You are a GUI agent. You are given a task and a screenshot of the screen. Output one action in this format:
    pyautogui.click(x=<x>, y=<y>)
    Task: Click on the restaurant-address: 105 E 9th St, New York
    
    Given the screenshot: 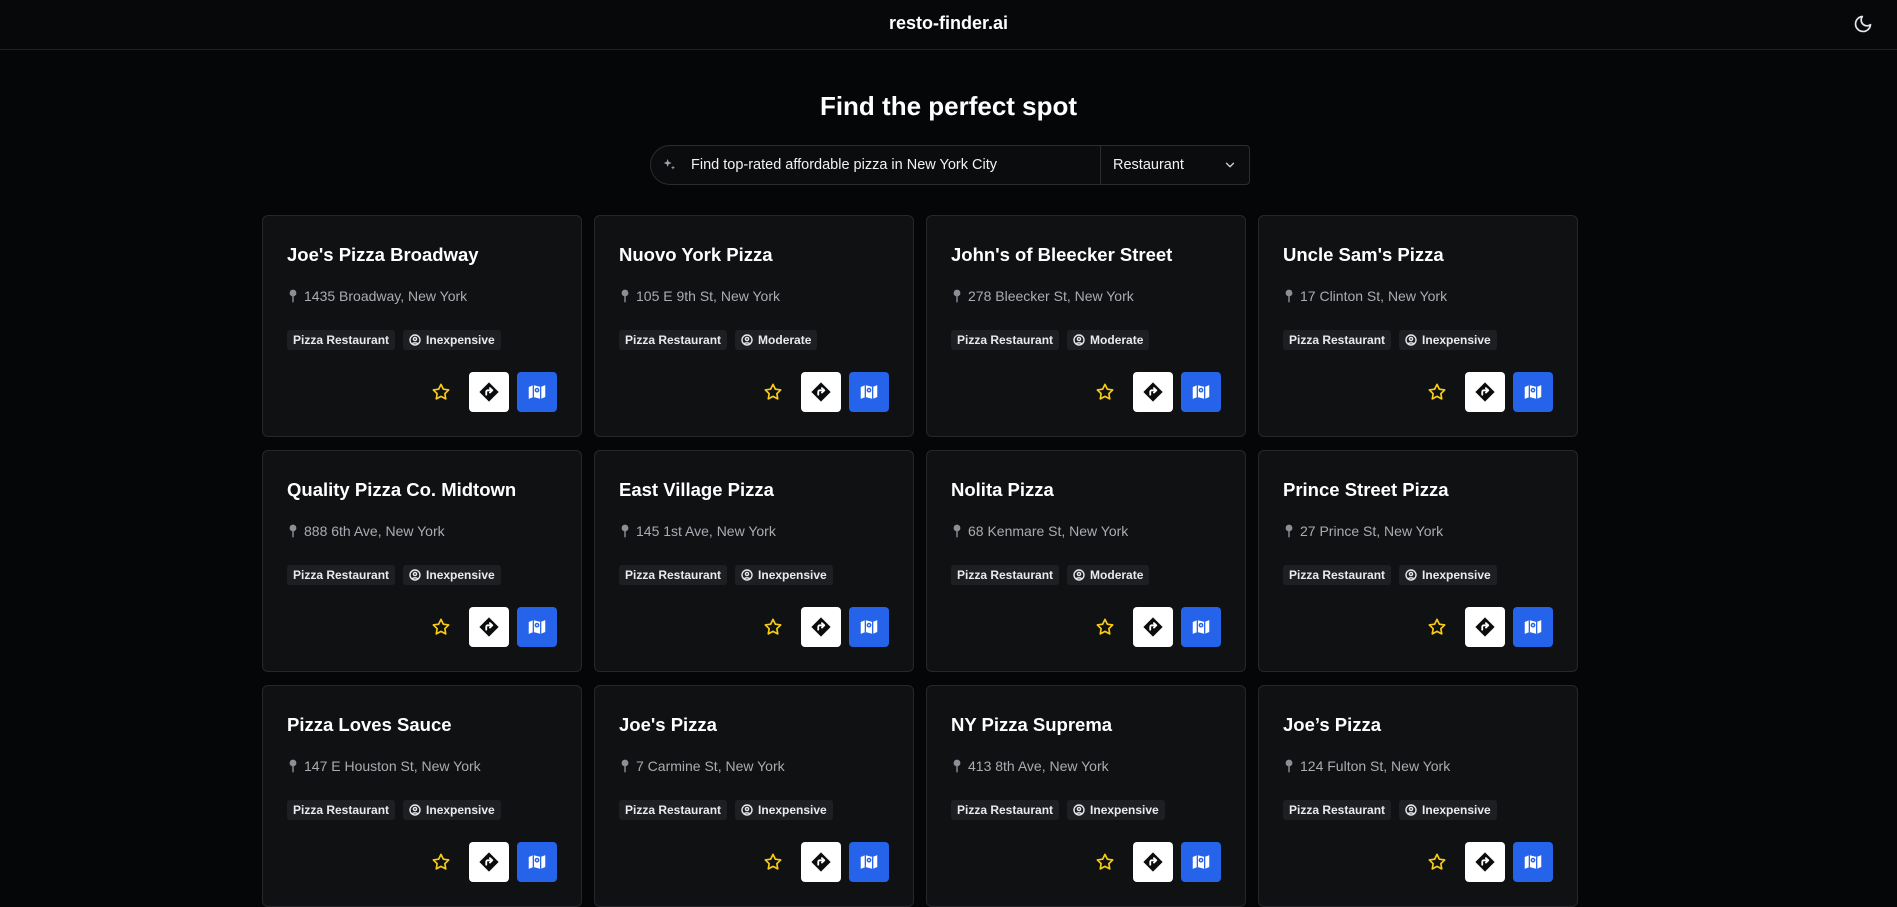 What is the action you would take?
    pyautogui.click(x=700, y=296)
    